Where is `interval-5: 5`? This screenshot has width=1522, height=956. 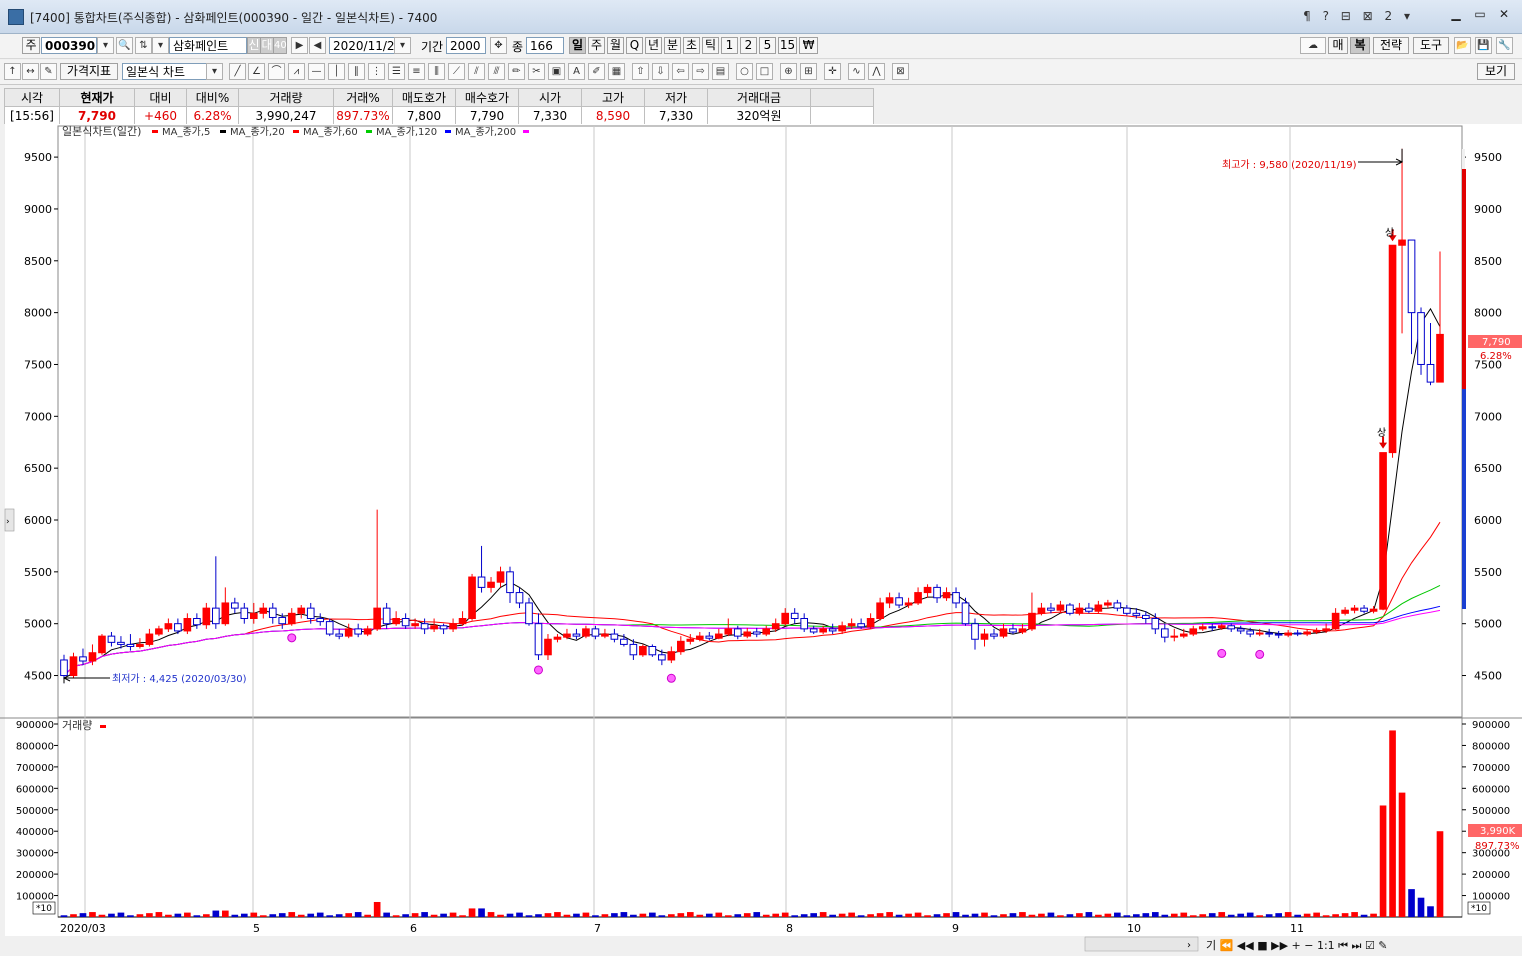
interval-5: 5 is located at coordinates (767, 45).